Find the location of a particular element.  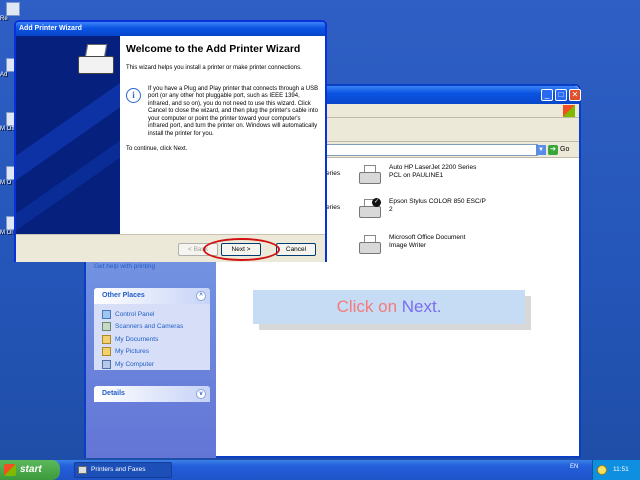

start-label: start is located at coordinates (31, 469).